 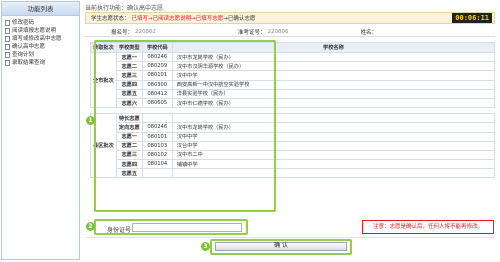 I want to click on confirm-button: 确 认, so click(x=281, y=246).